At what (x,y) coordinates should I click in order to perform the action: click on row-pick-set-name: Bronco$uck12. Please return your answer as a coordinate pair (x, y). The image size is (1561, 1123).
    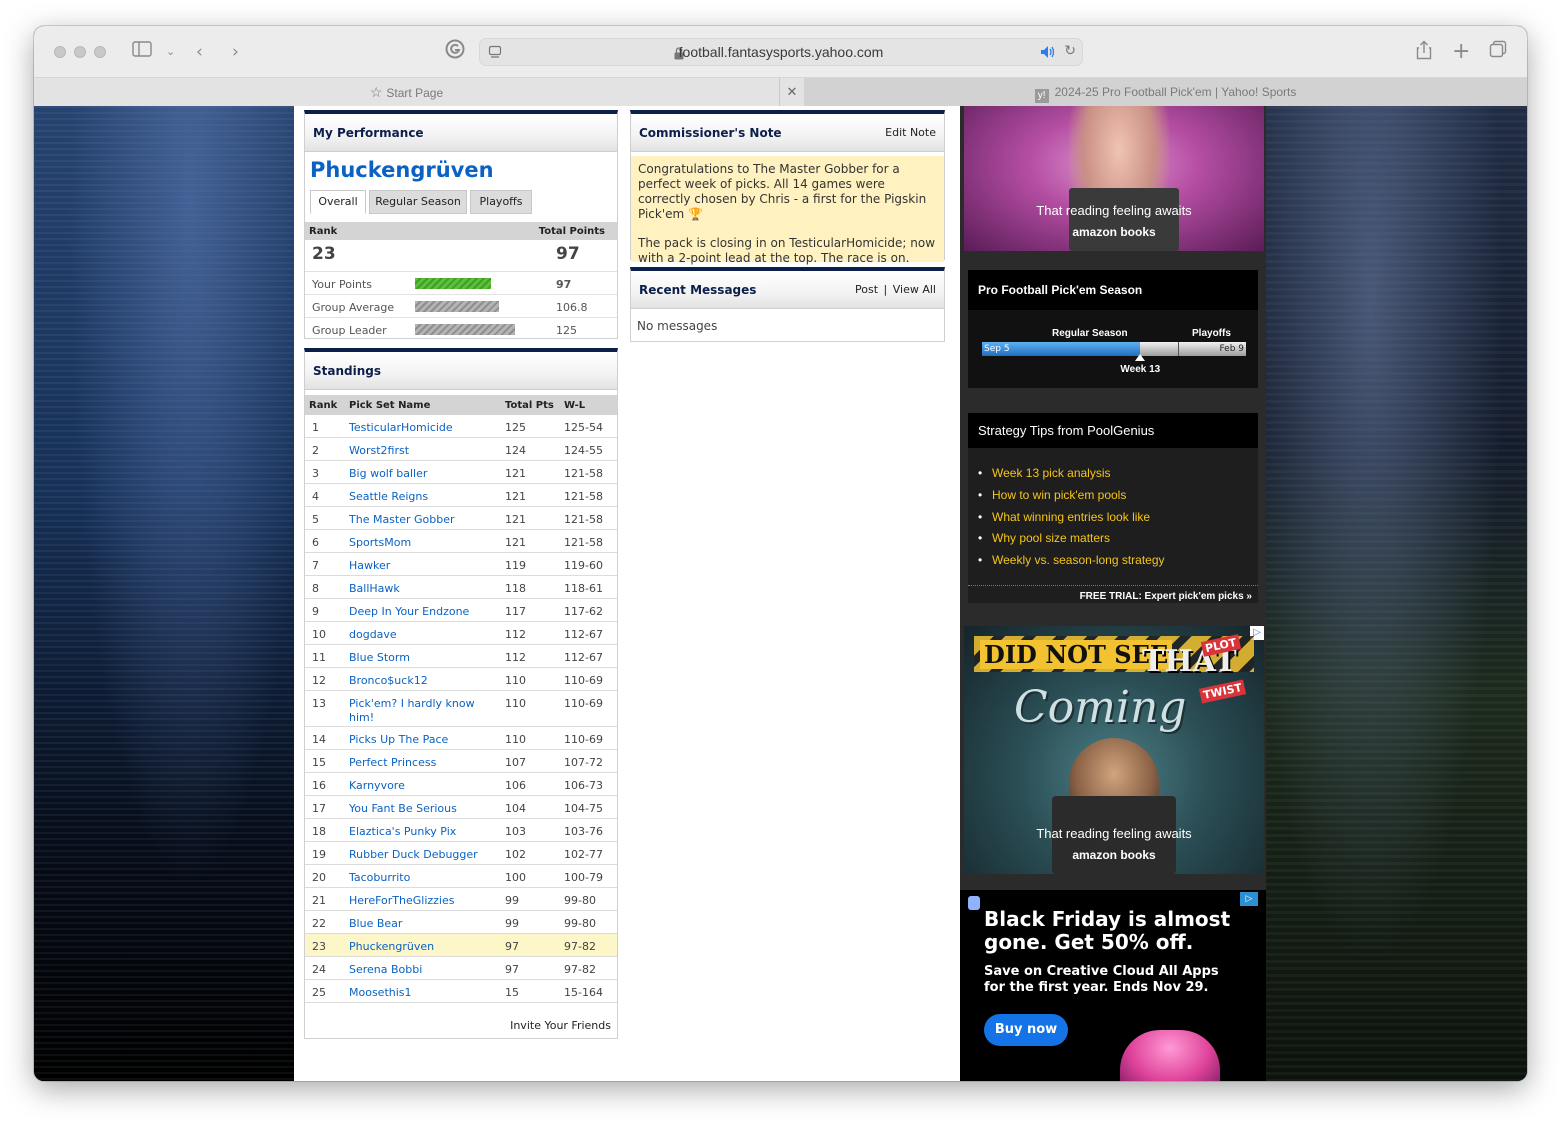
    Looking at the image, I should click on (414, 681).